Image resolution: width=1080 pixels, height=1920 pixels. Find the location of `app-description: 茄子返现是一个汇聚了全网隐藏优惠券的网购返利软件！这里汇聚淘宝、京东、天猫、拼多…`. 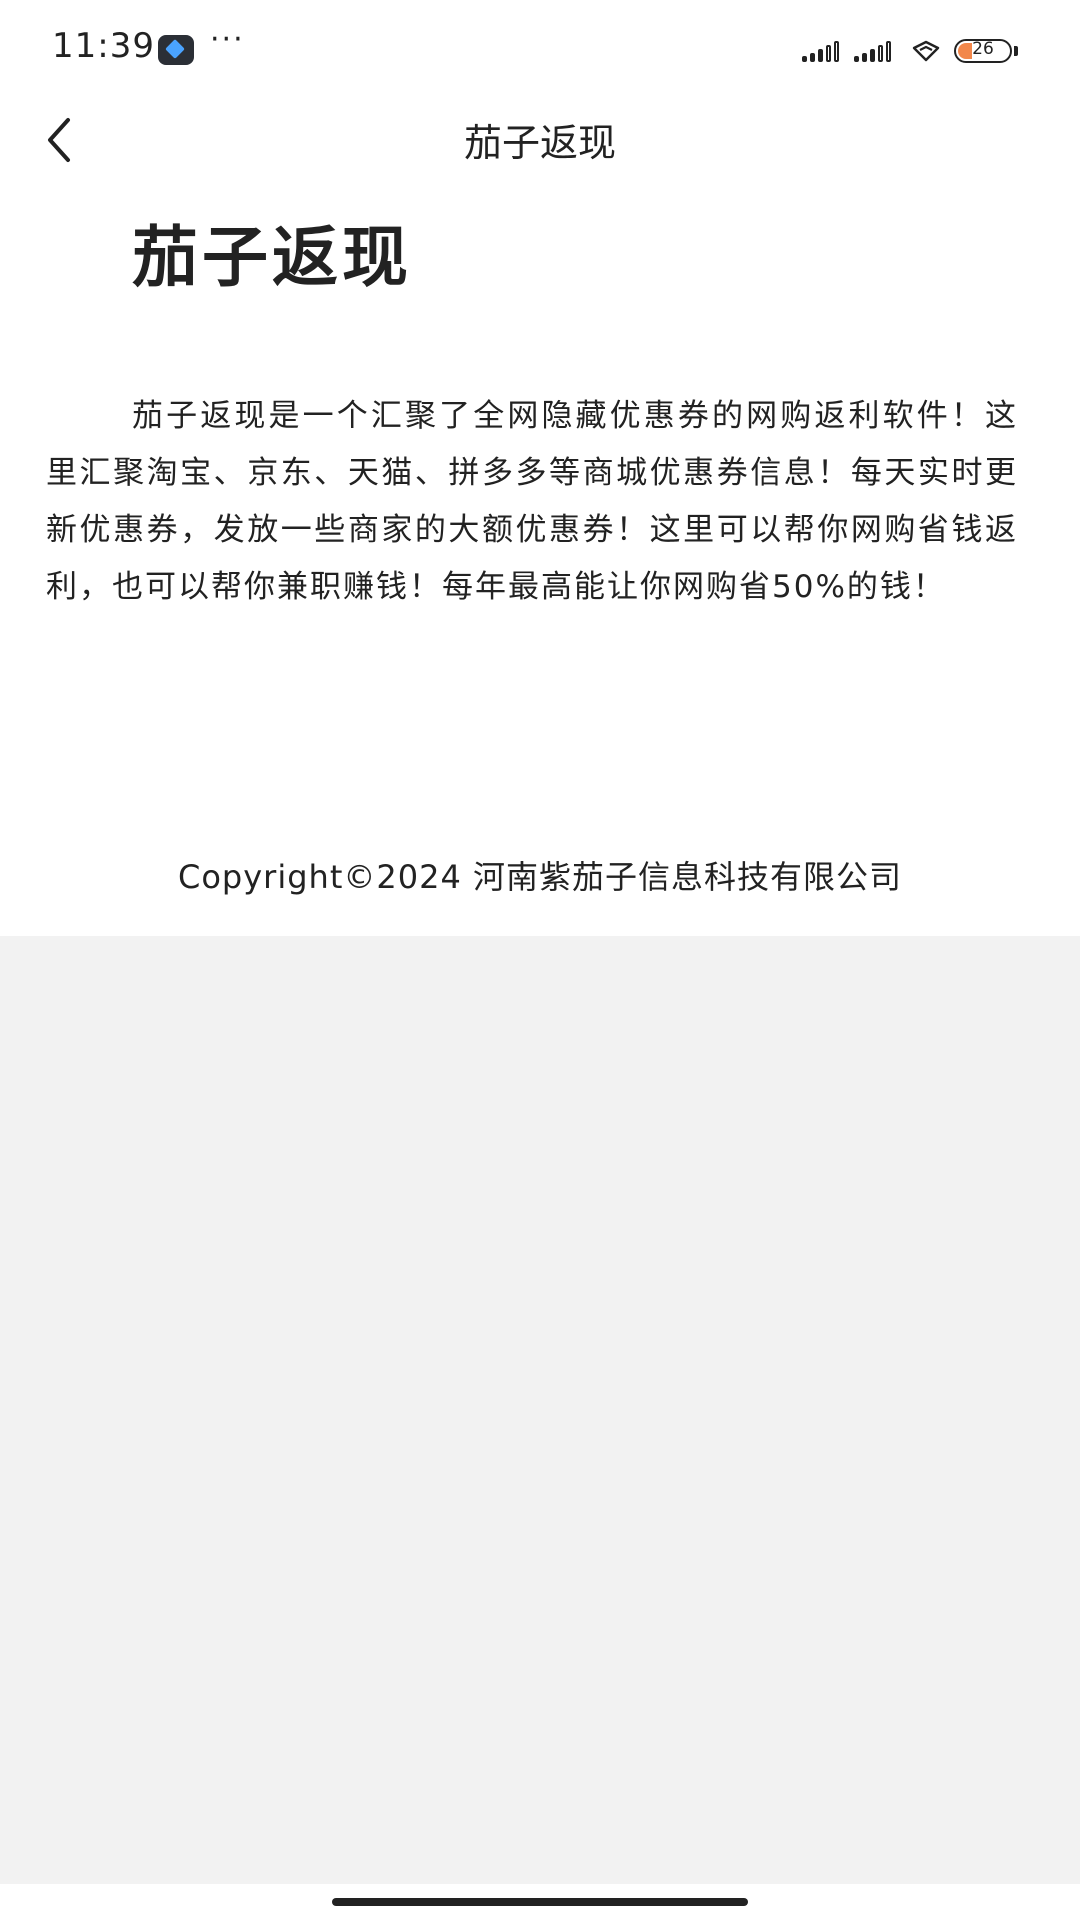

app-description: 茄子返现是一个汇聚了全网隐藏优惠券的网购返利软件！这里汇聚淘宝、京东、天猫、拼多… is located at coordinates (532, 501).